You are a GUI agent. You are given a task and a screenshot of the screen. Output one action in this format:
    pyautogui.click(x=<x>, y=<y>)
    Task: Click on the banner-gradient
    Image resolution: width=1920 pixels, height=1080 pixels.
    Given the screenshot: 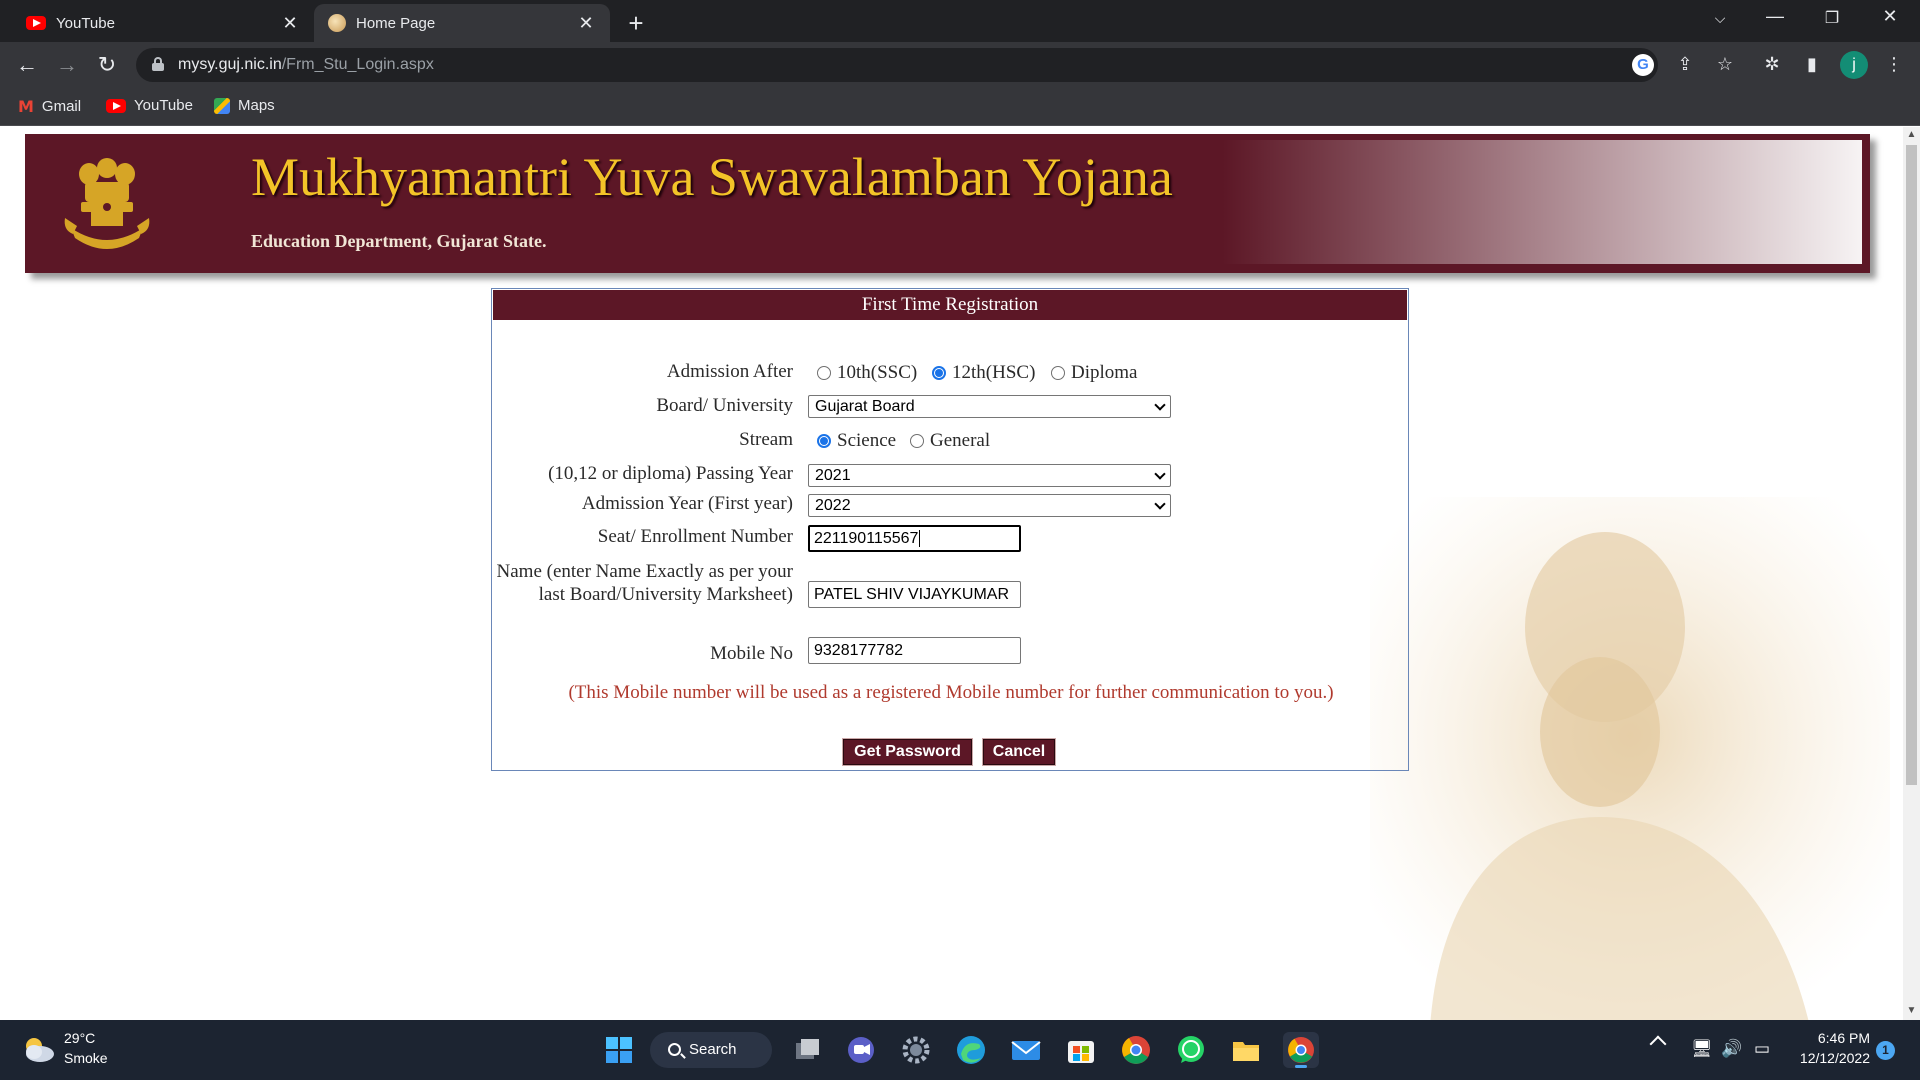 What is the action you would take?
    pyautogui.click(x=1542, y=202)
    